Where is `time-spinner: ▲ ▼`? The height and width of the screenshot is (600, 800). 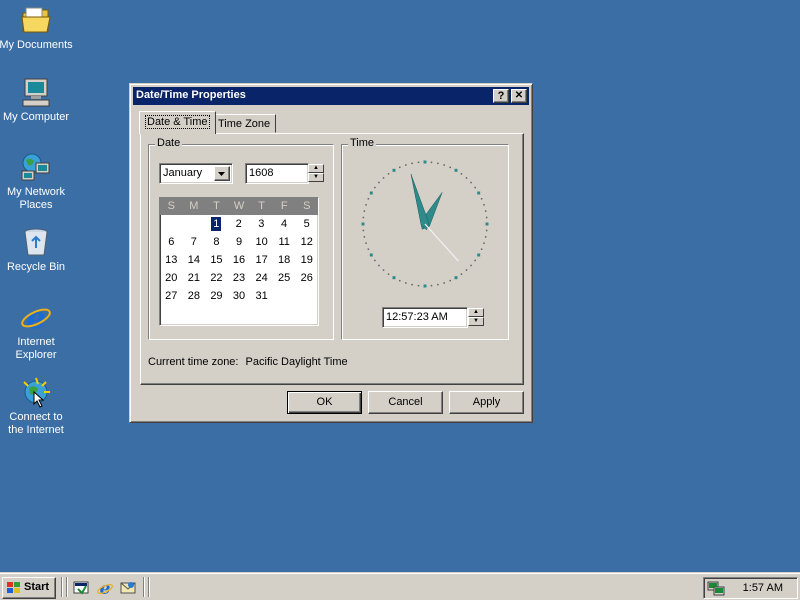 time-spinner: ▲ ▼ is located at coordinates (476, 317).